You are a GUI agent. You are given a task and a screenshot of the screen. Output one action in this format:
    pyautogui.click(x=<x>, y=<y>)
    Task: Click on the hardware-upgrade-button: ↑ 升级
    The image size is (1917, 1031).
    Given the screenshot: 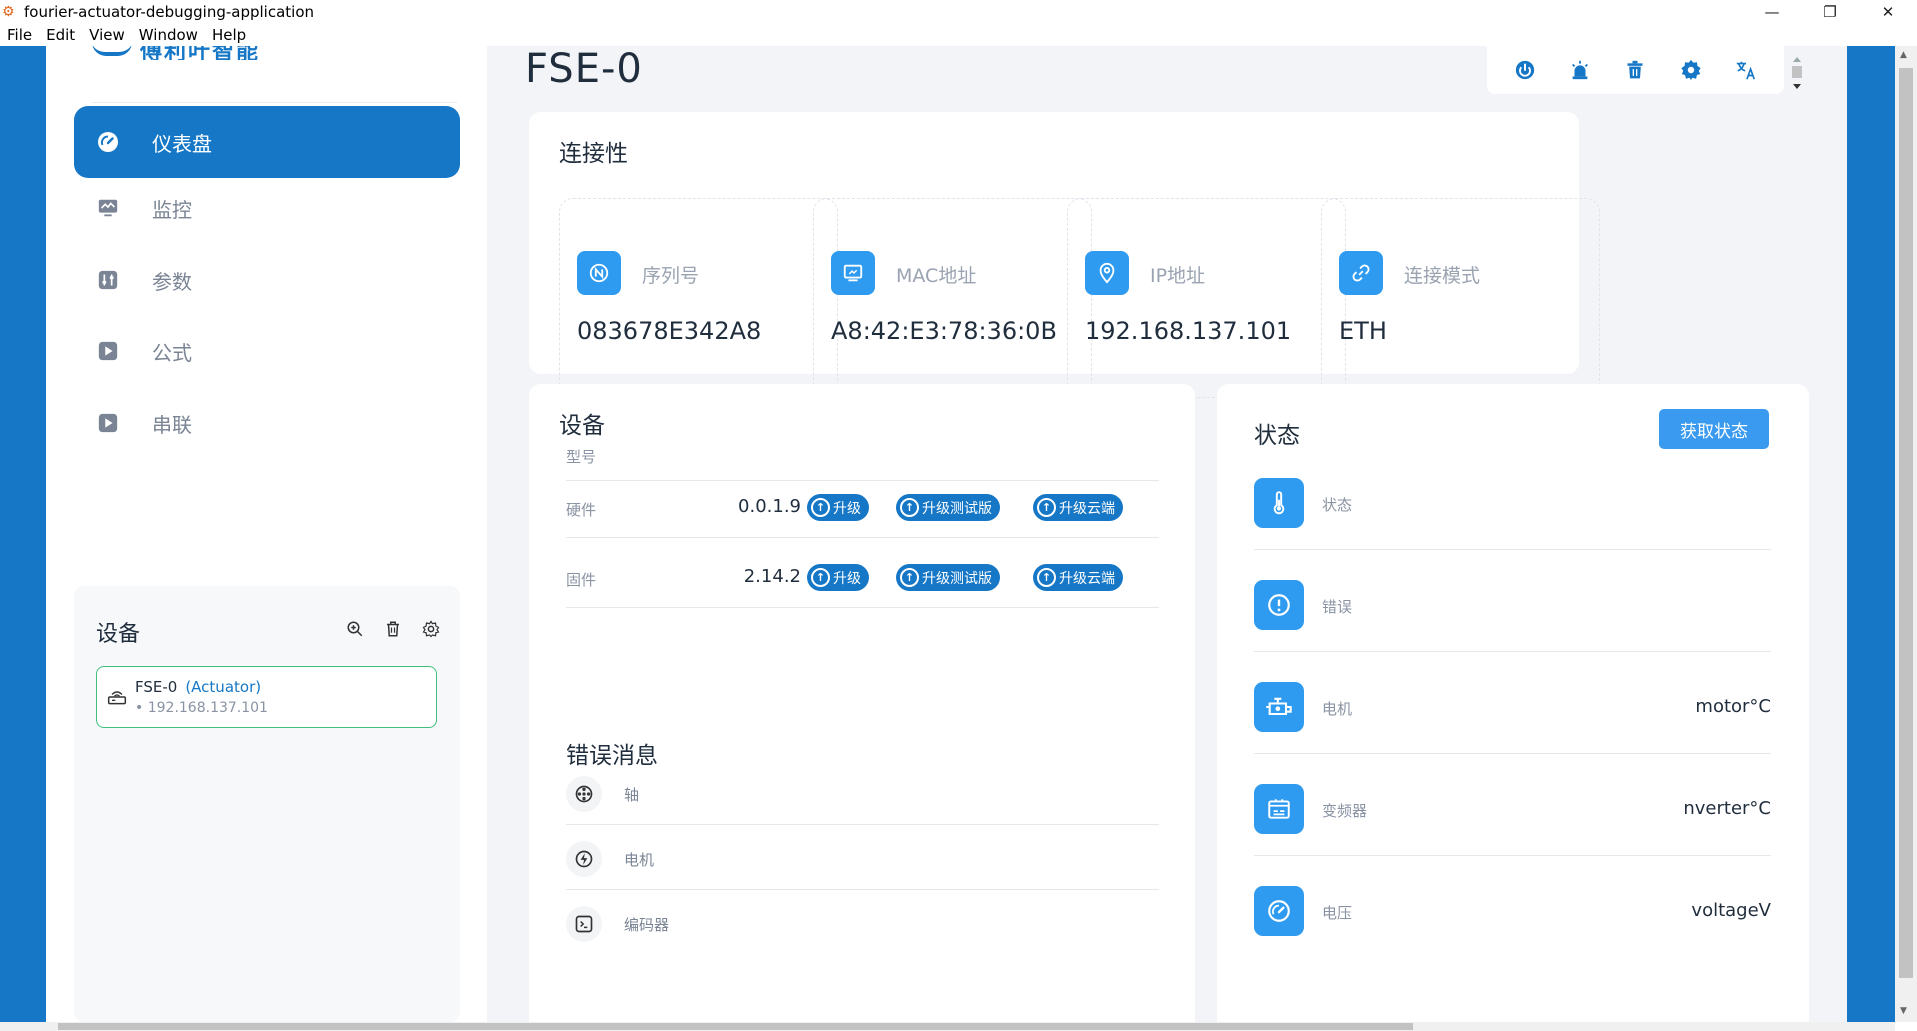 What is the action you would take?
    pyautogui.click(x=838, y=507)
    